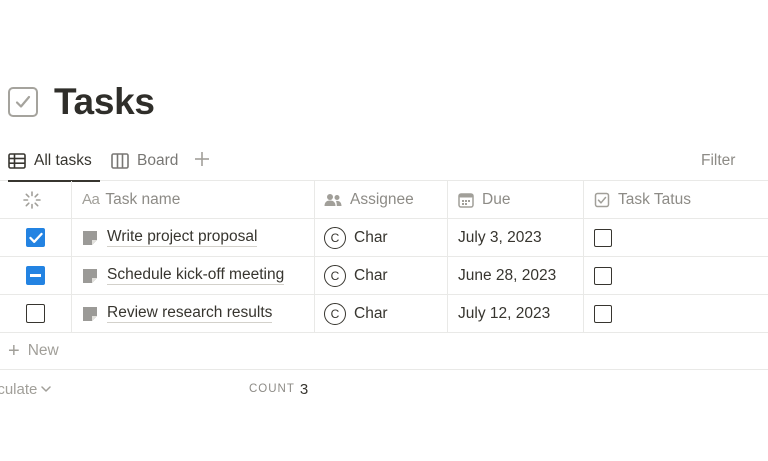 The image size is (768, 461). I want to click on task-name-text: Write project proposal, so click(182, 237).